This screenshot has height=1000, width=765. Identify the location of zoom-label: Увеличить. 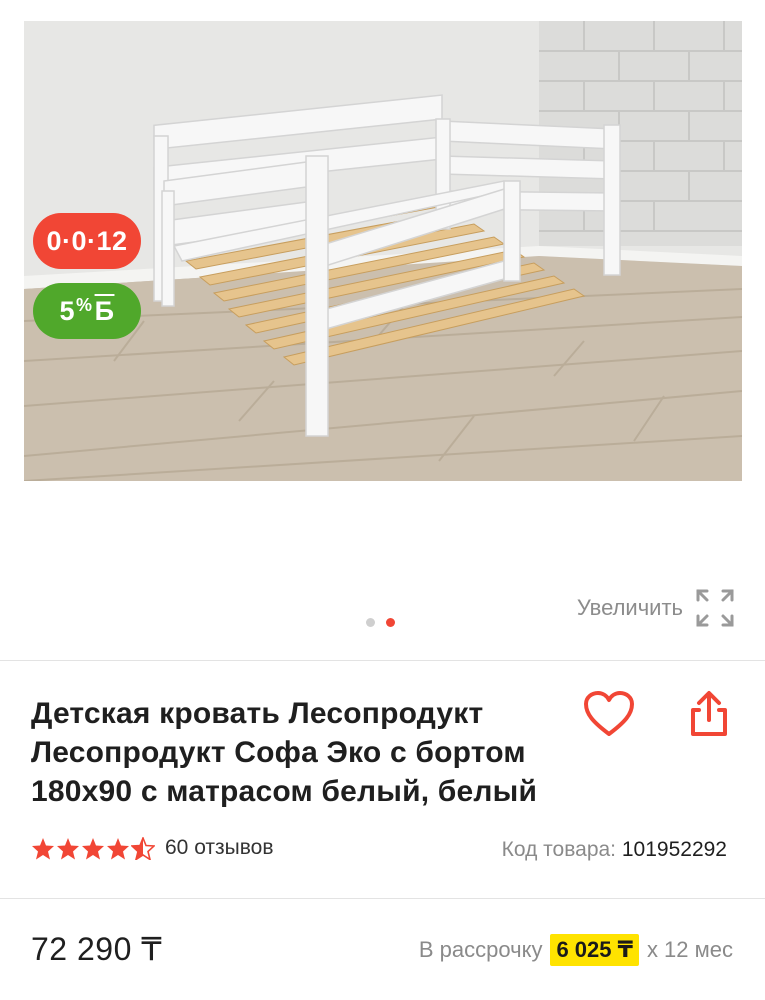
(629, 607).